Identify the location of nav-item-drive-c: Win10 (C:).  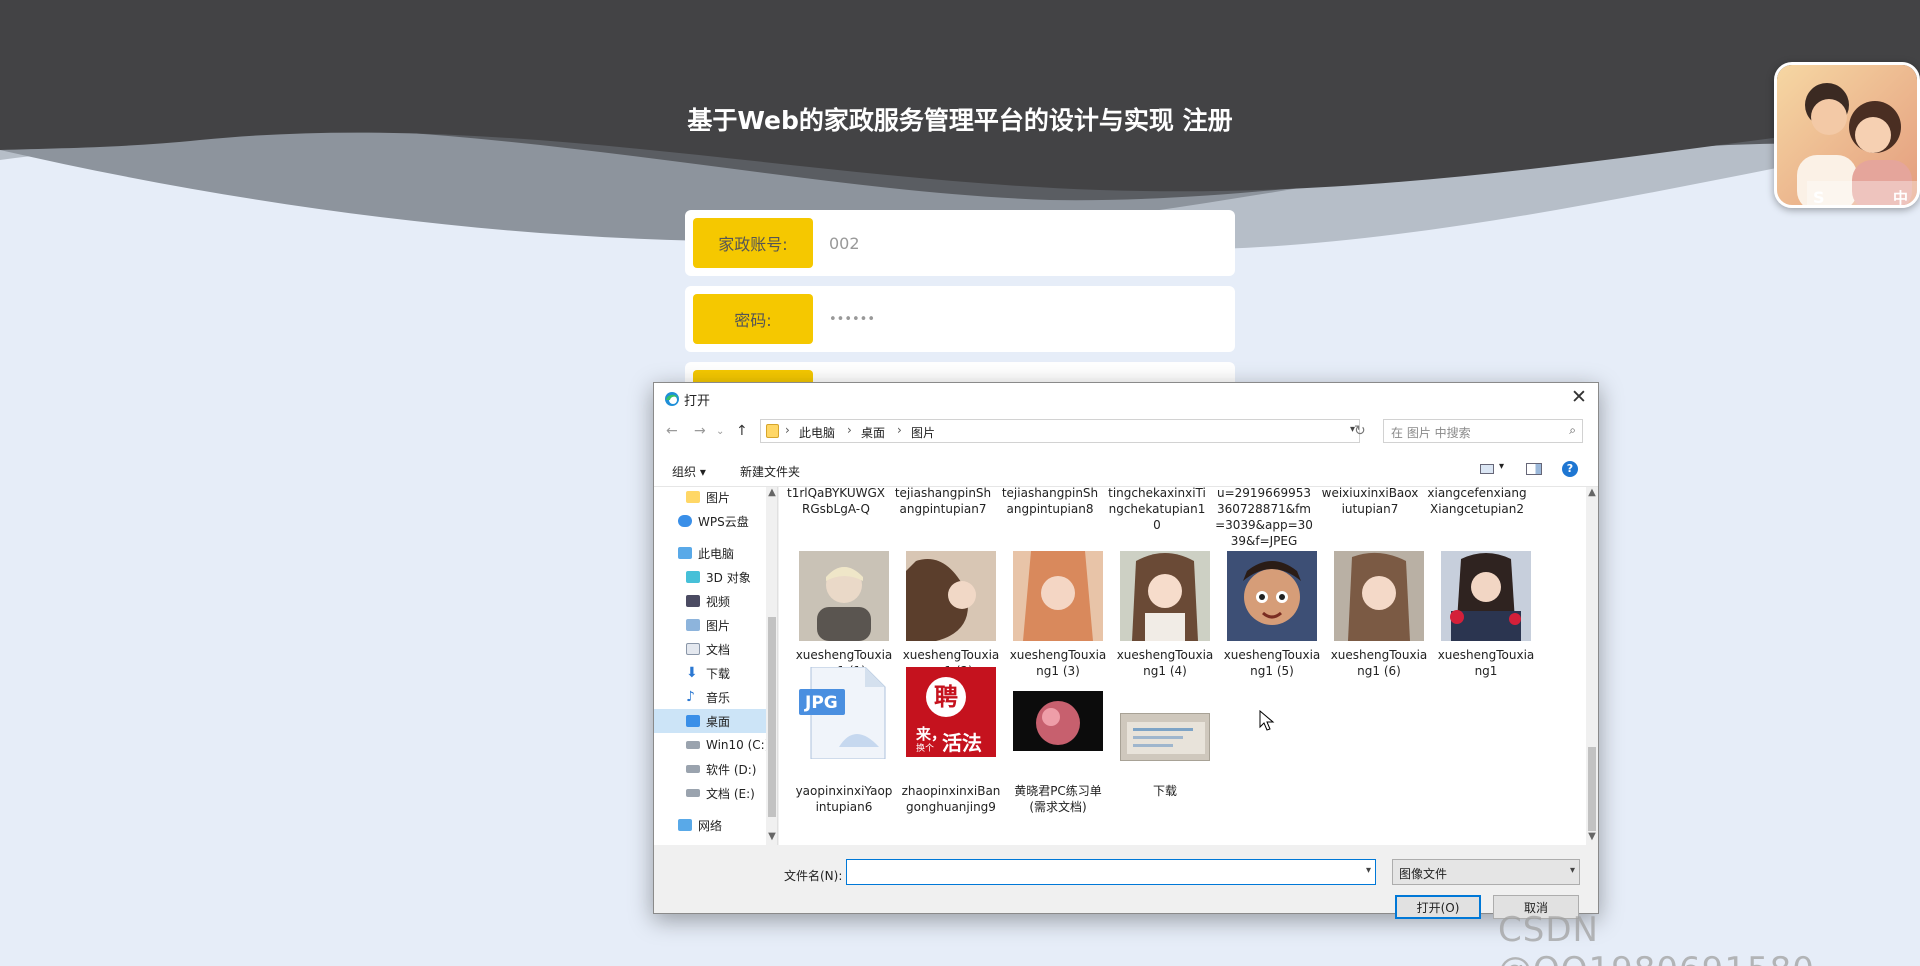
(715, 745).